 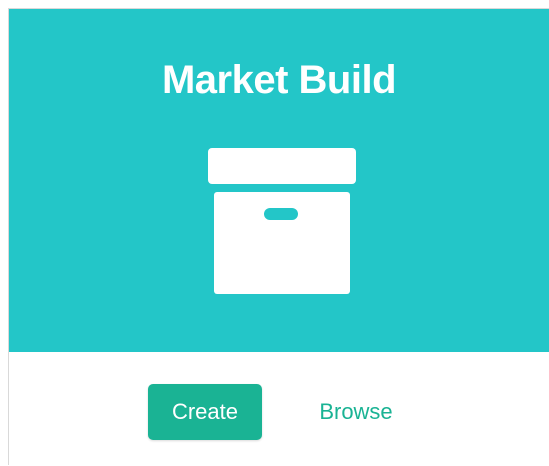 I want to click on archive-box-icon, so click(x=282, y=221).